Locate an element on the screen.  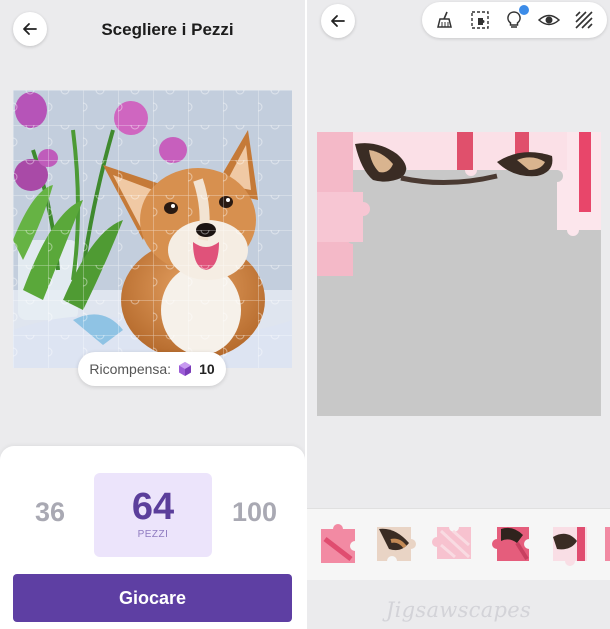
piece-option-value: 64 is located at coordinates (153, 507).